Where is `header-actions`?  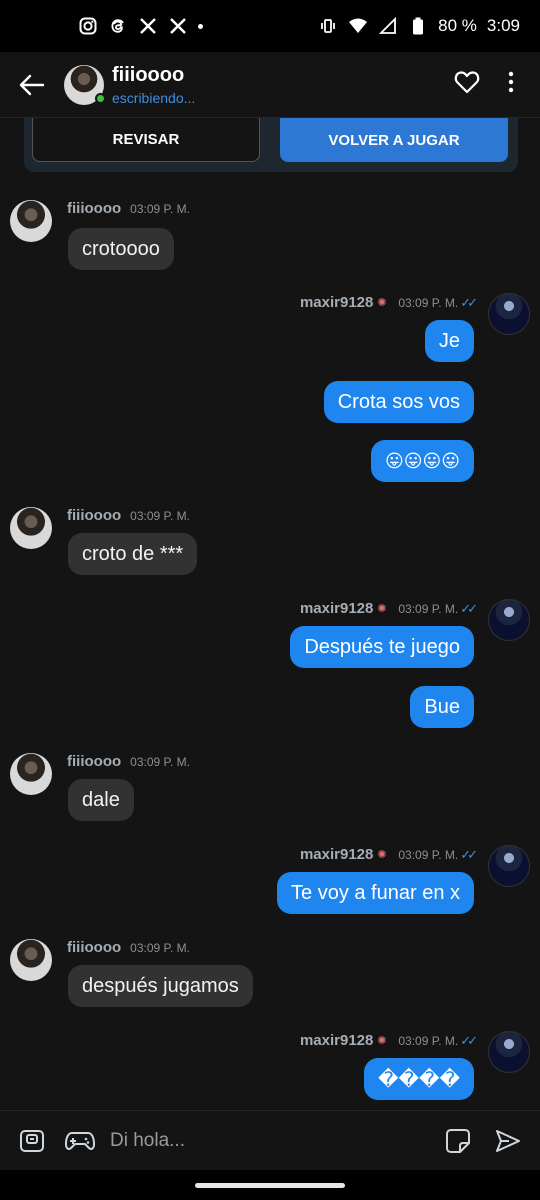
header-actions is located at coordinates (497, 84).